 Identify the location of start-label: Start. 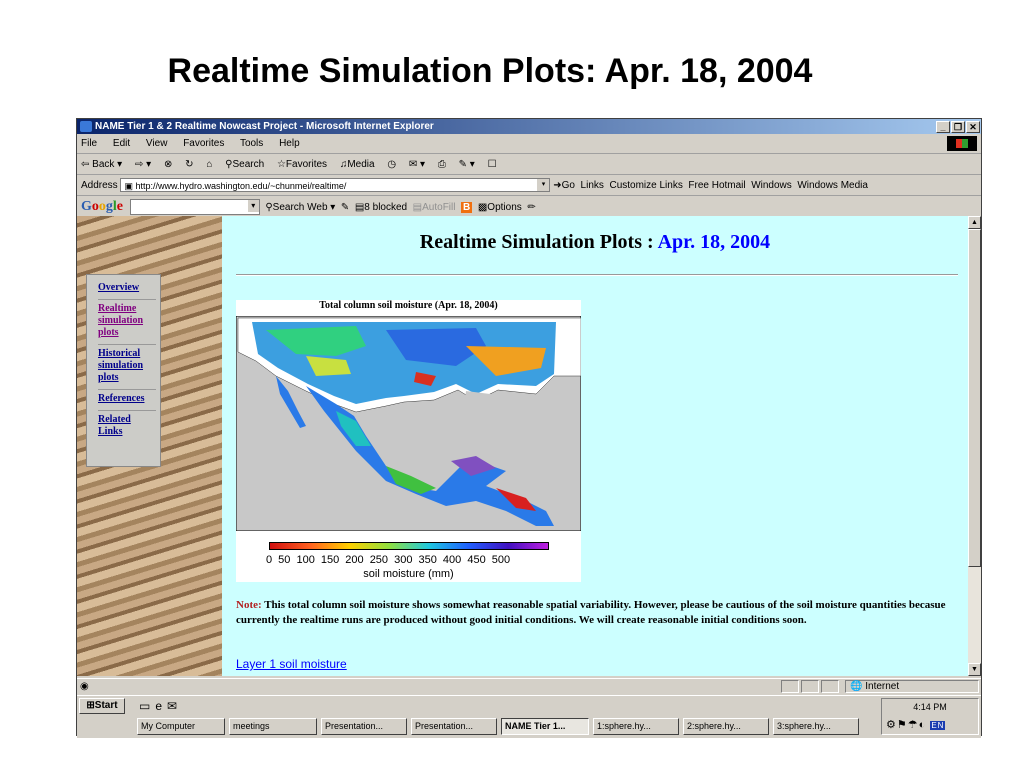
(106, 705).